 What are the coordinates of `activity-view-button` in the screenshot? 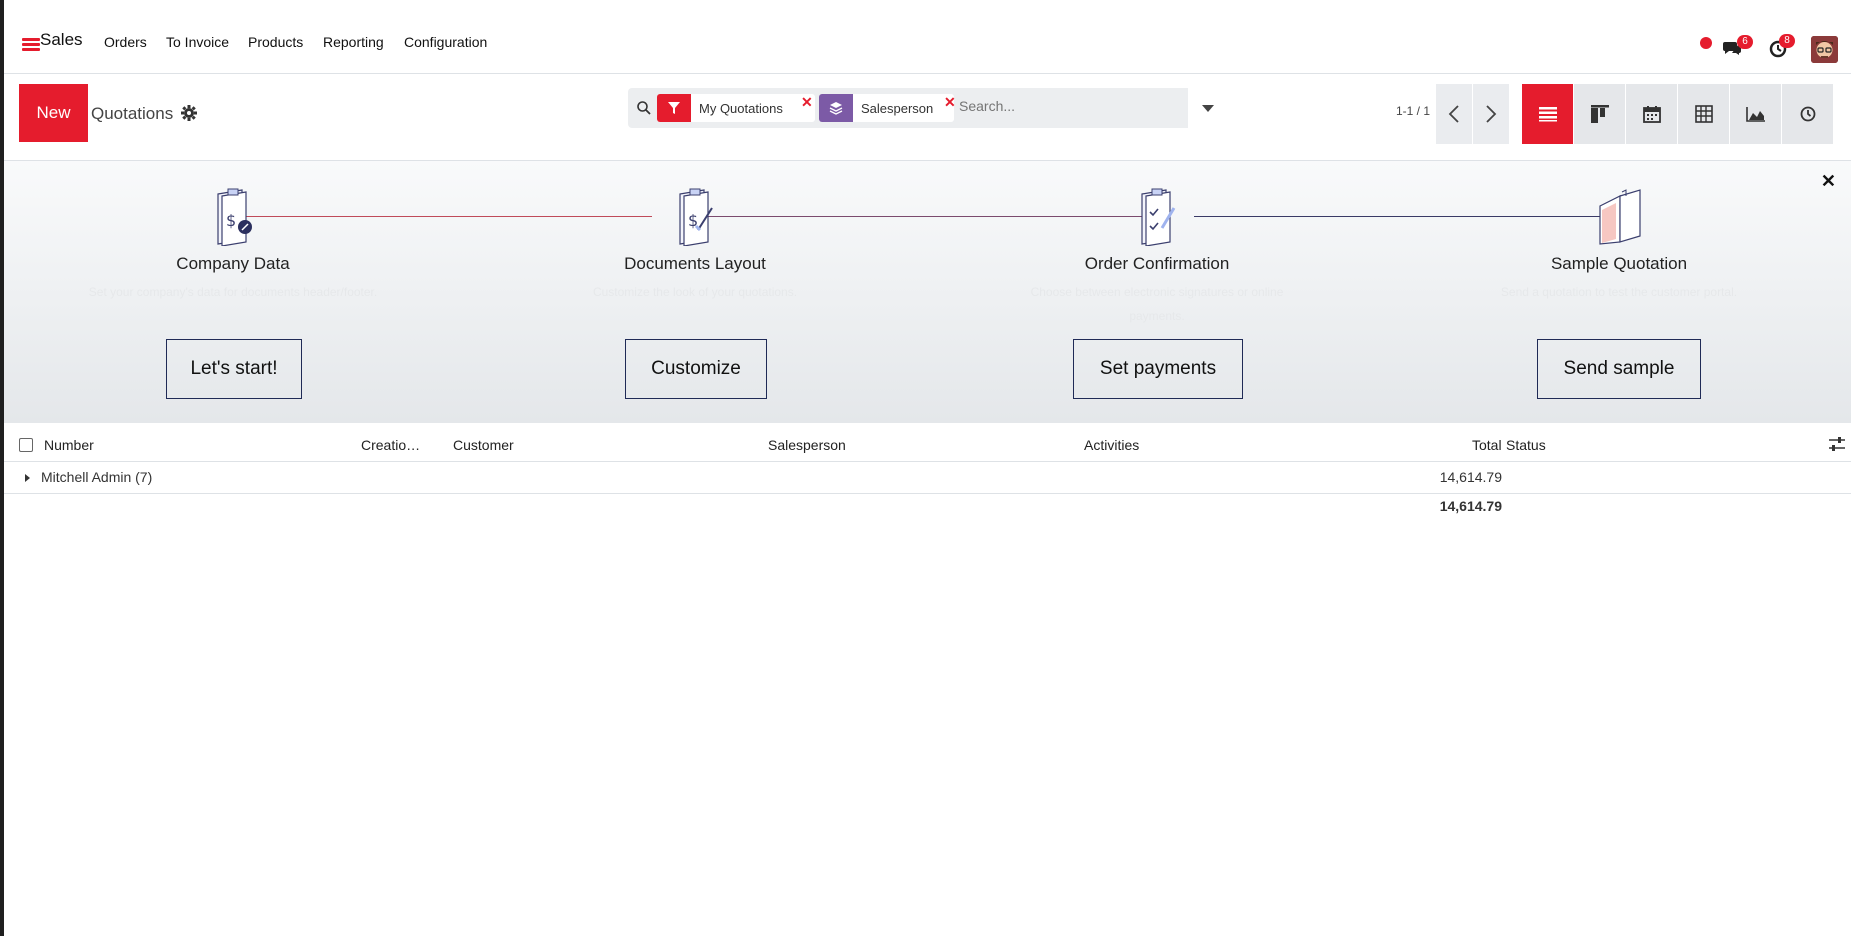 It's located at (1807, 114).